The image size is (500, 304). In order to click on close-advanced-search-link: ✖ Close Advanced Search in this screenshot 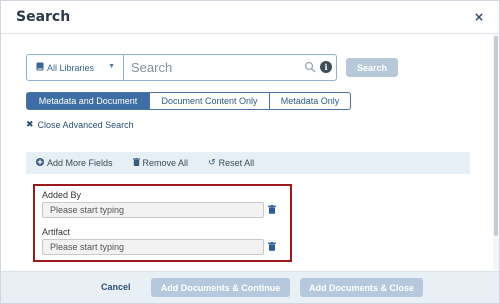, I will do `click(80, 125)`.